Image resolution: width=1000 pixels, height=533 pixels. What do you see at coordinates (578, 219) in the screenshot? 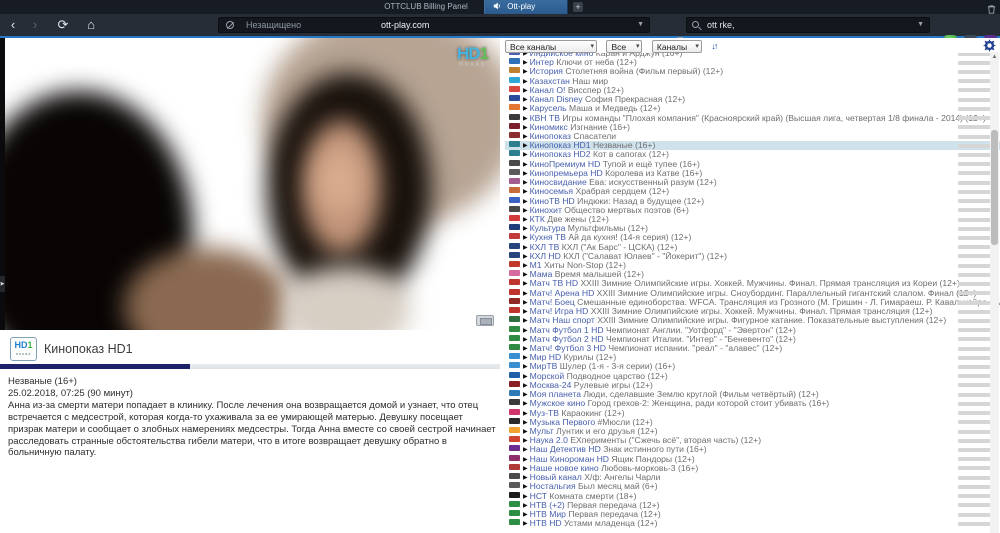
I see `program-name: Две жены (12+)` at bounding box center [578, 219].